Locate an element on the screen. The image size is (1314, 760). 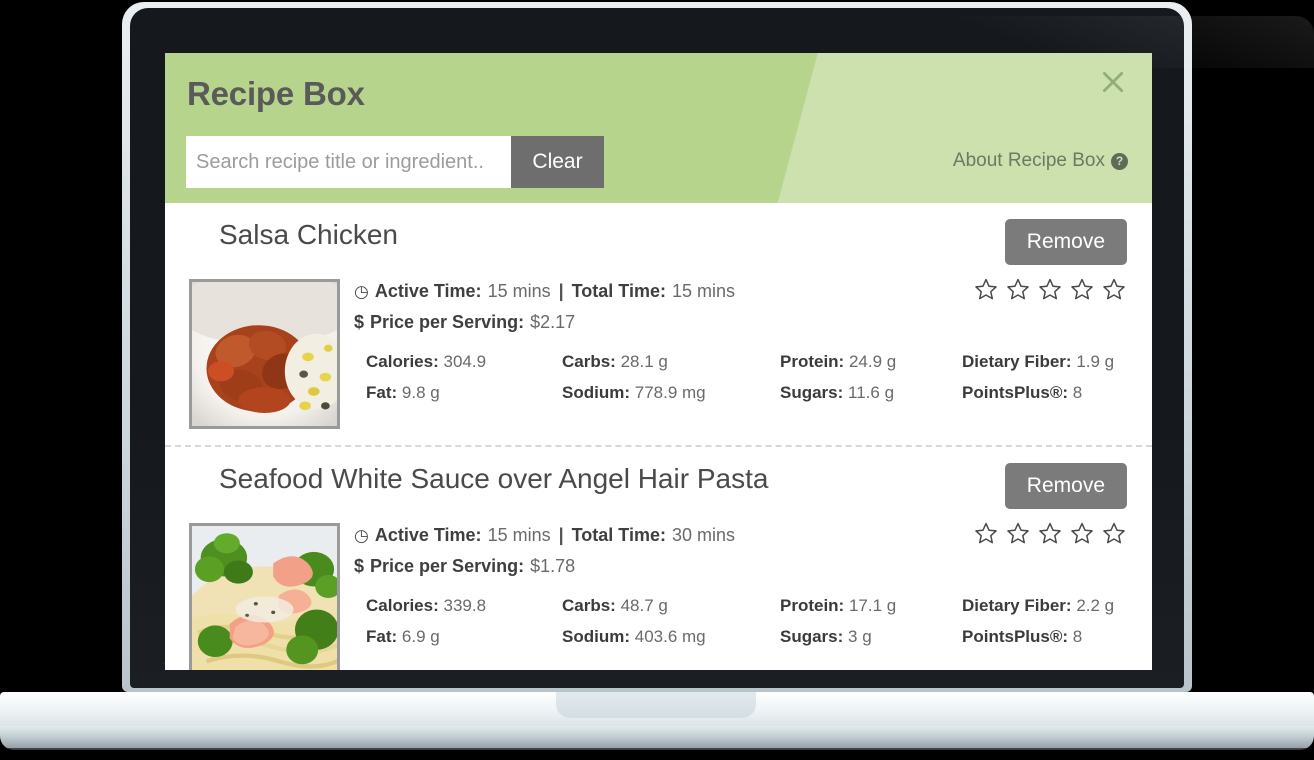
nutrition-sodium: Sodium: 778.9 mg is located at coordinates (671, 393).